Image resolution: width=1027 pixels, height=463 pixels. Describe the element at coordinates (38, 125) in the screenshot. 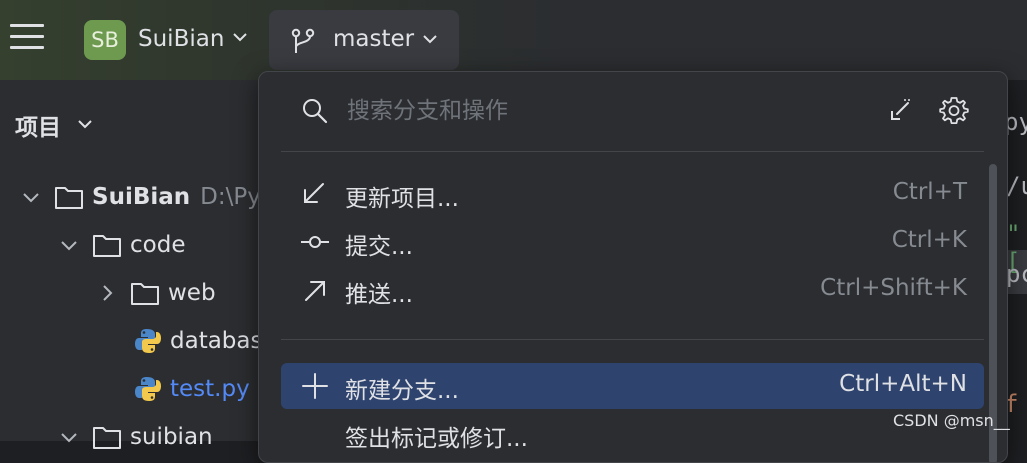

I see `panel-title: 项目` at that location.